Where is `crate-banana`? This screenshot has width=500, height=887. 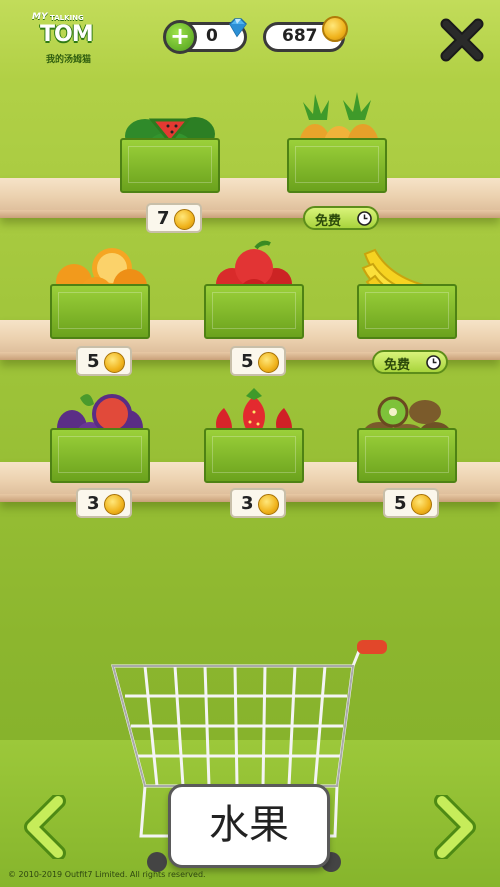
crate-banana is located at coordinates (407, 291).